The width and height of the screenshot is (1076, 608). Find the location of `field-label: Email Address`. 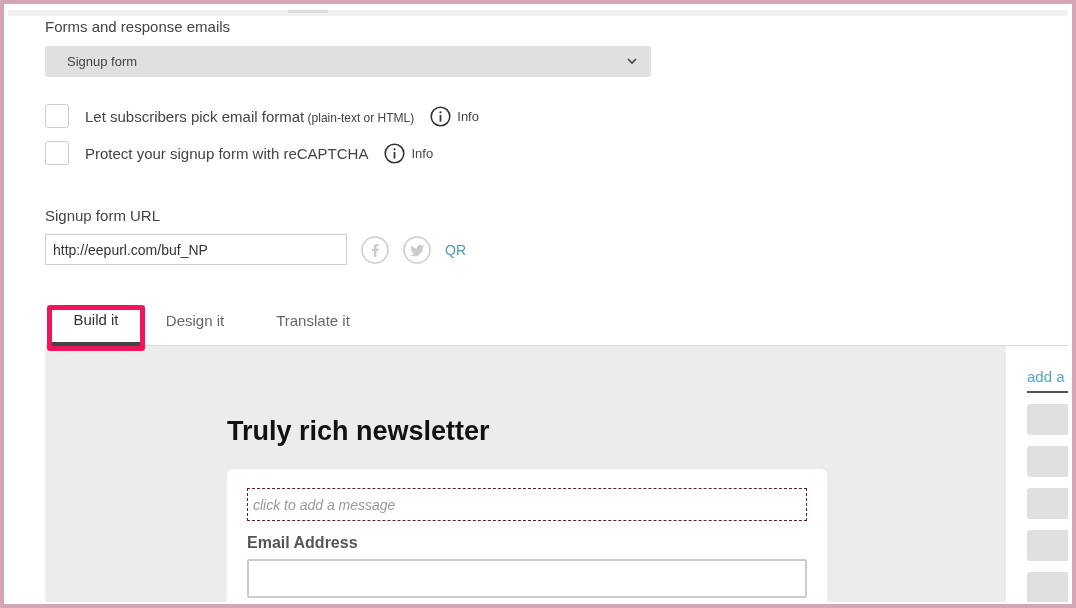

field-label: Email Address is located at coordinates (303, 543).